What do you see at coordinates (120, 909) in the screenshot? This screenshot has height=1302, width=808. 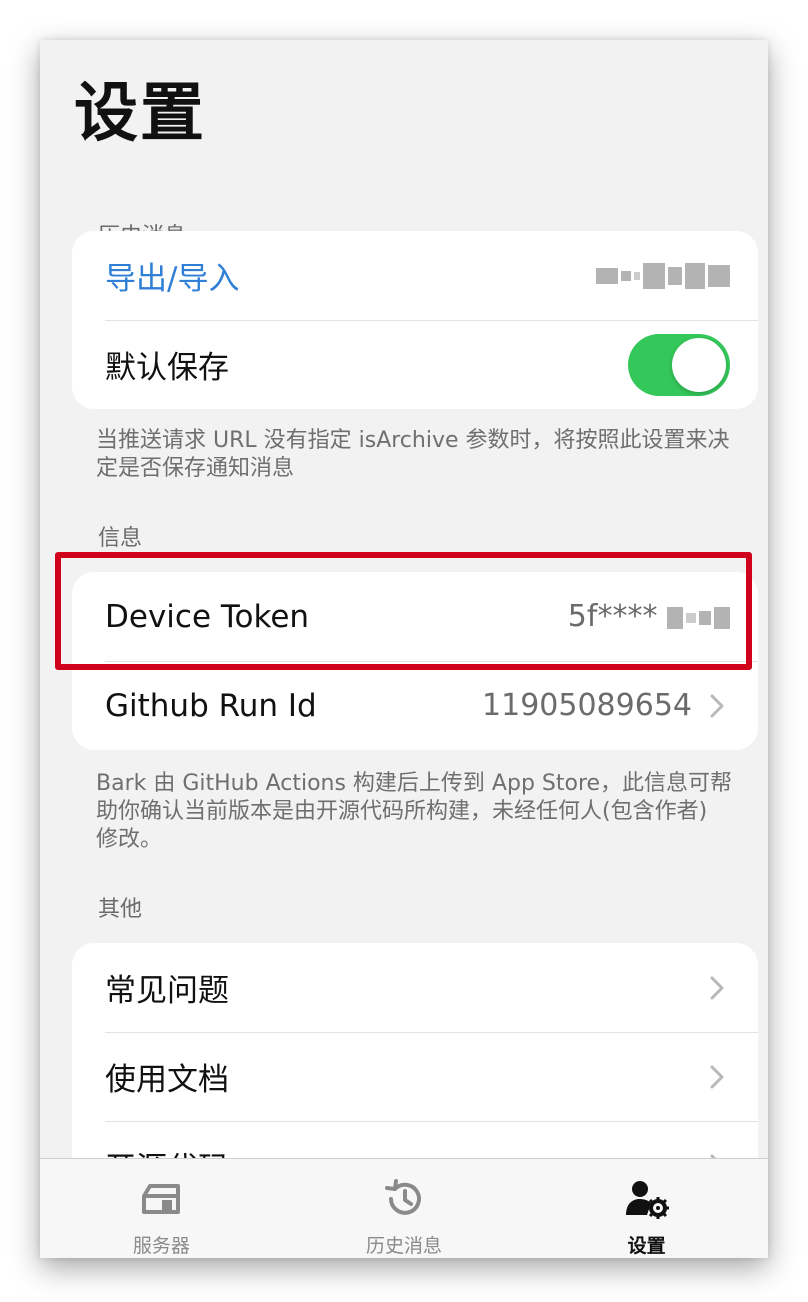 I see `section-header-other: 其他` at bounding box center [120, 909].